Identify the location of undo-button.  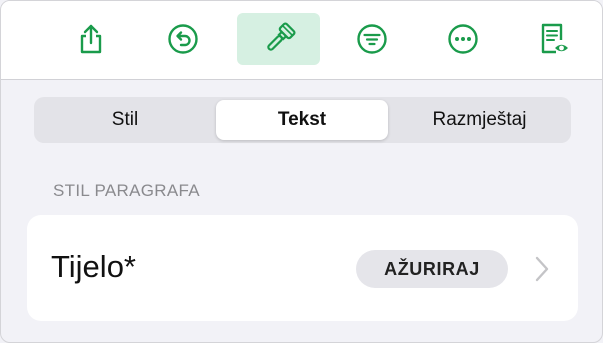
(183, 39).